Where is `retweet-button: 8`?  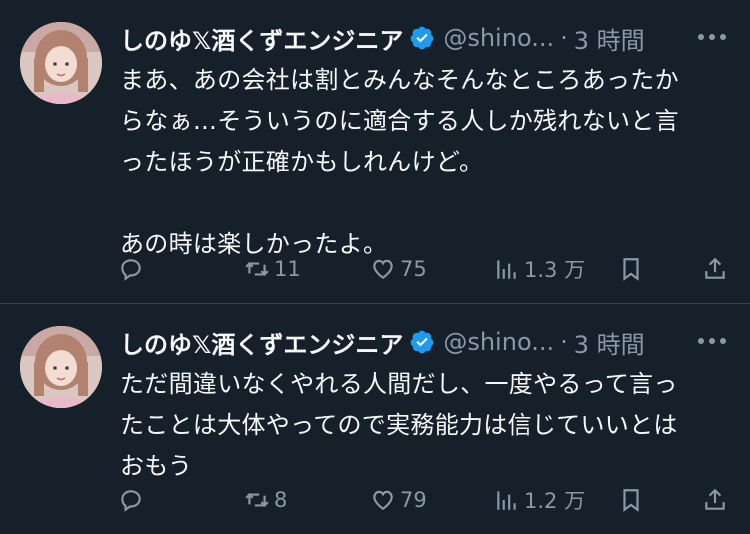 retweet-button: 8 is located at coordinates (265, 500).